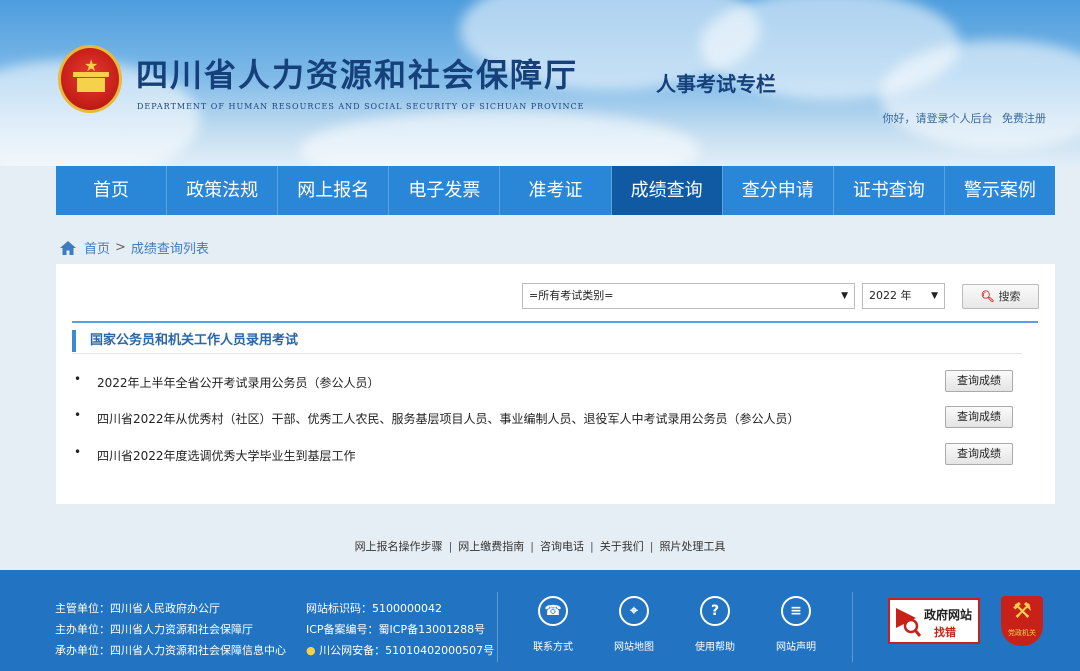 This screenshot has width=1080, height=671. What do you see at coordinates (1022, 633) in the screenshot?
I see `party-badge-label: 党政机关` at bounding box center [1022, 633].